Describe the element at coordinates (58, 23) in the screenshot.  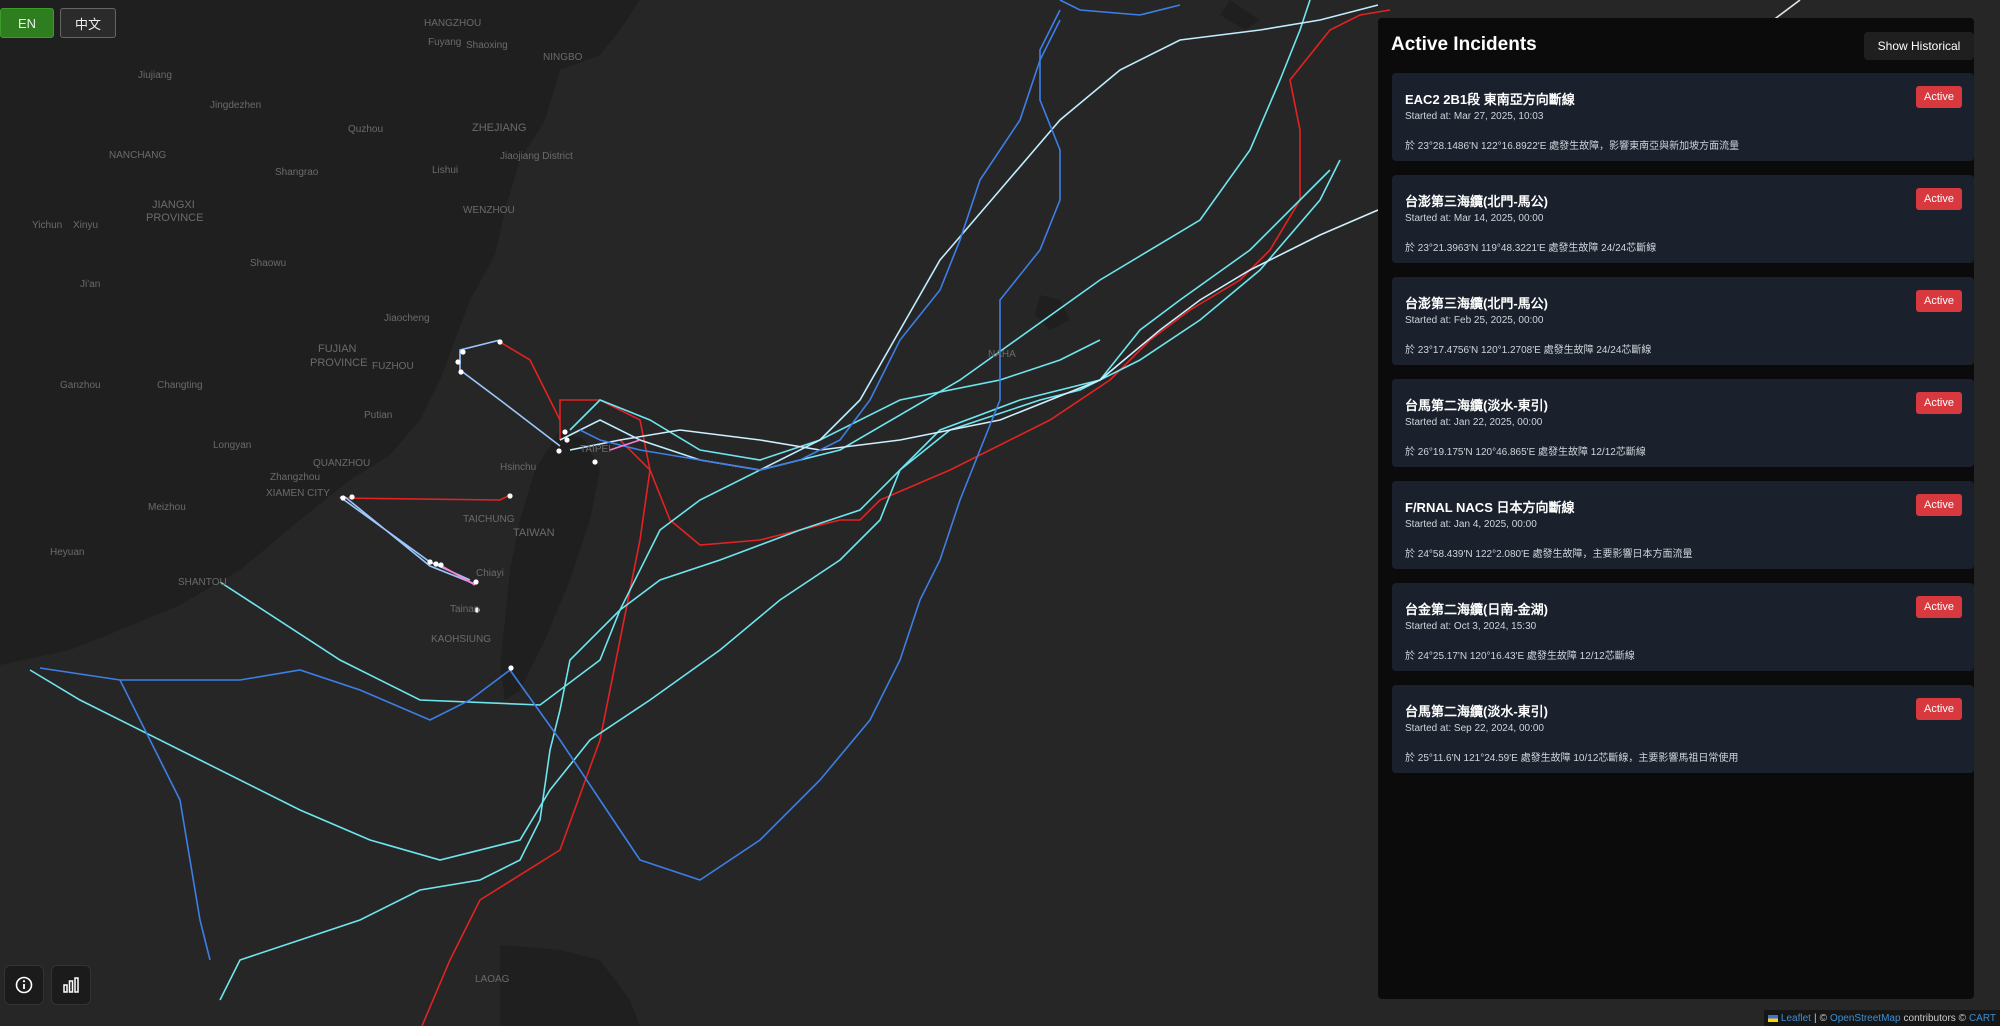
I see `language-switcher: EN 中文` at that location.